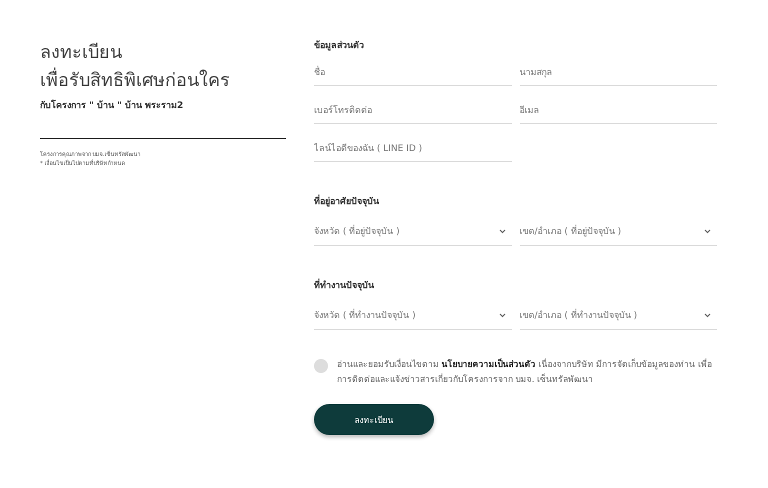  Describe the element at coordinates (413, 232) in the screenshot. I see `dropdown-field: จังหวัด ( ที่อยู่ปัจจุบัน )` at that location.